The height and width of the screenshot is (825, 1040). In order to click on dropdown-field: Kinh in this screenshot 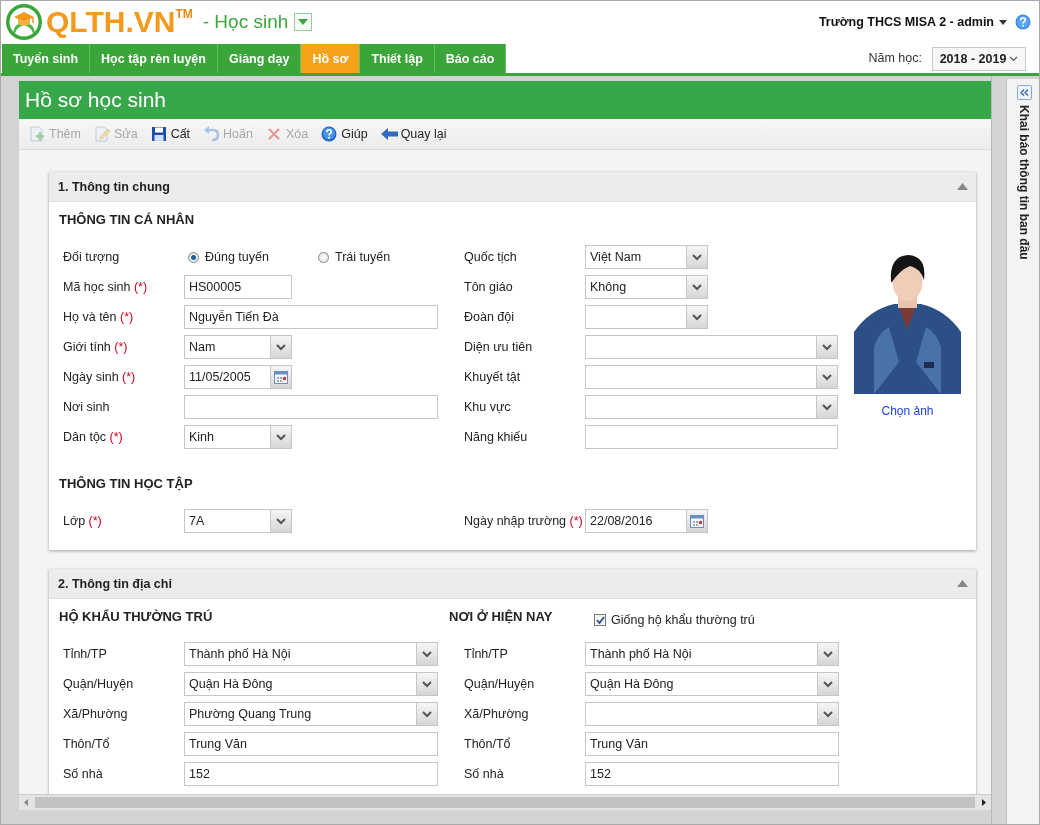, I will do `click(238, 437)`.